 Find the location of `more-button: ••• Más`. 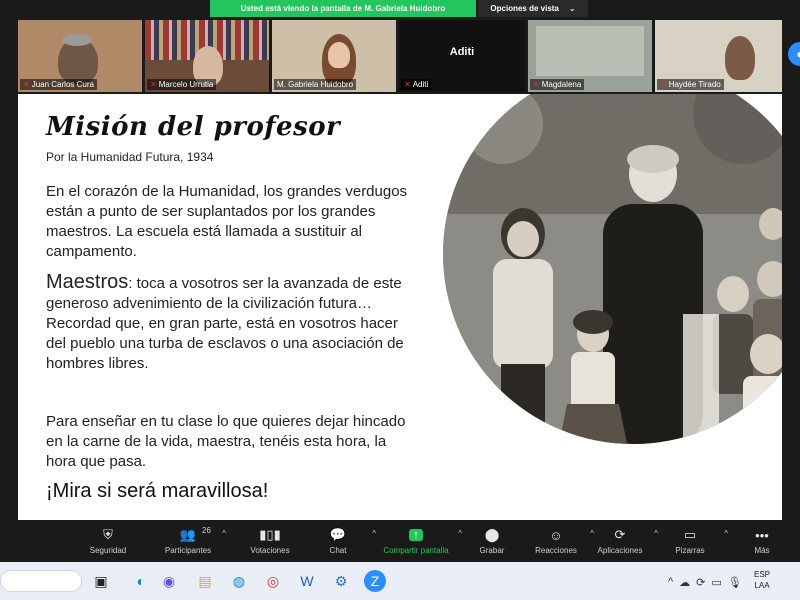

more-button: ••• Más is located at coordinates (761, 540).